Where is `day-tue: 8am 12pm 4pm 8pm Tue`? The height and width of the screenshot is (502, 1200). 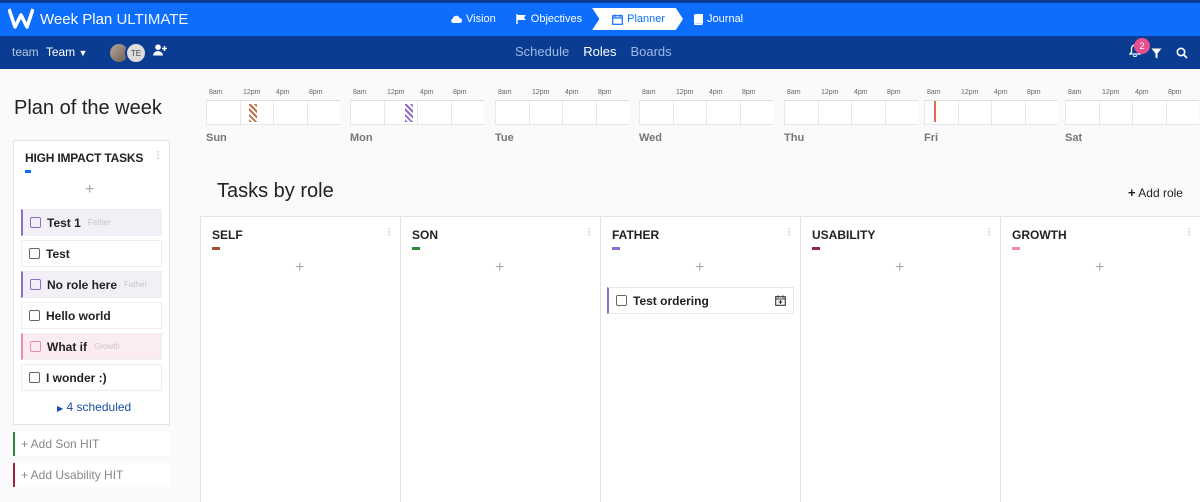 day-tue: 8am 12pm 4pm 8pm Tue is located at coordinates (562, 115).